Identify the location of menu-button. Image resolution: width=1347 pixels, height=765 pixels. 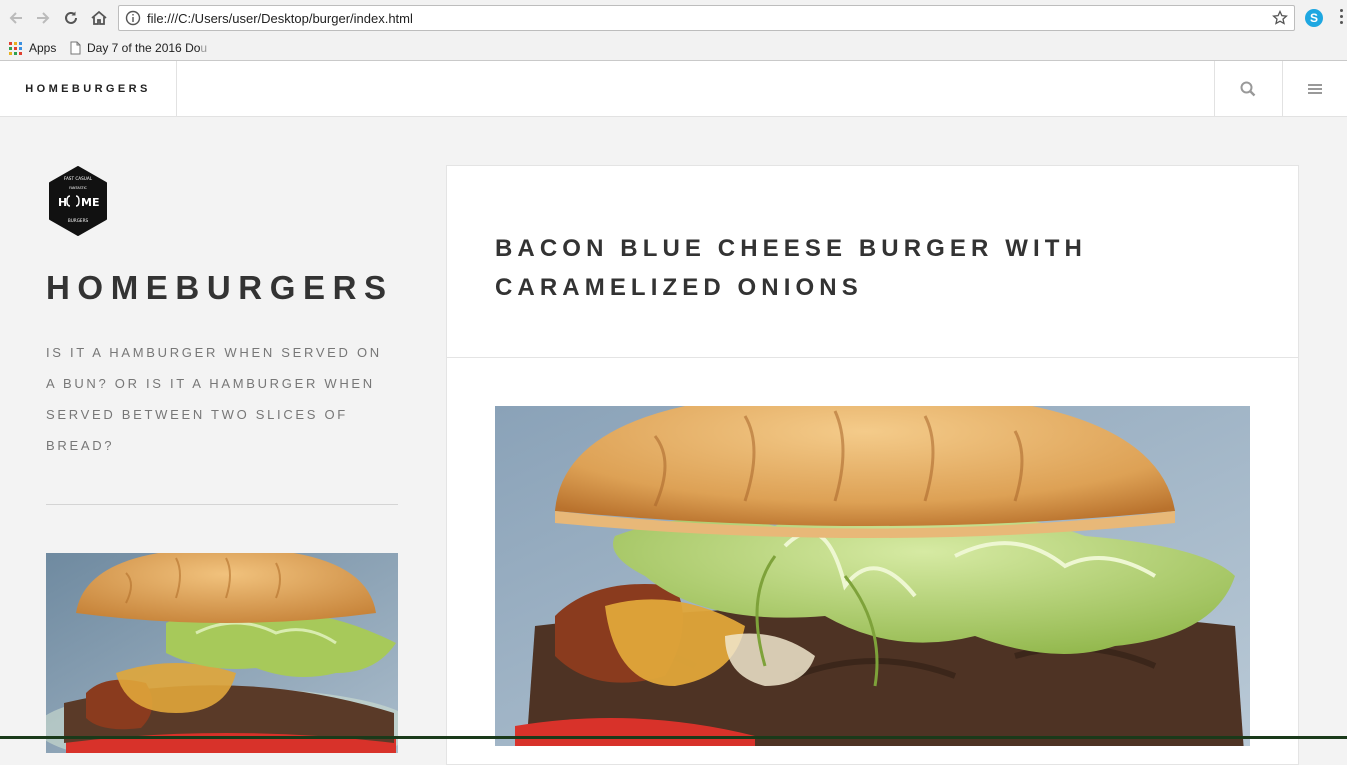
(1314, 88).